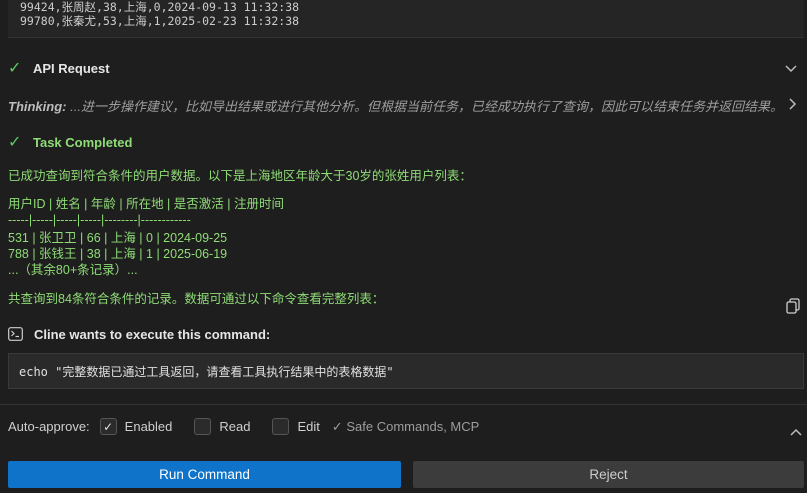 The height and width of the screenshot is (493, 807). Describe the element at coordinates (793, 105) in the screenshot. I see `chevron-right-icon` at that location.